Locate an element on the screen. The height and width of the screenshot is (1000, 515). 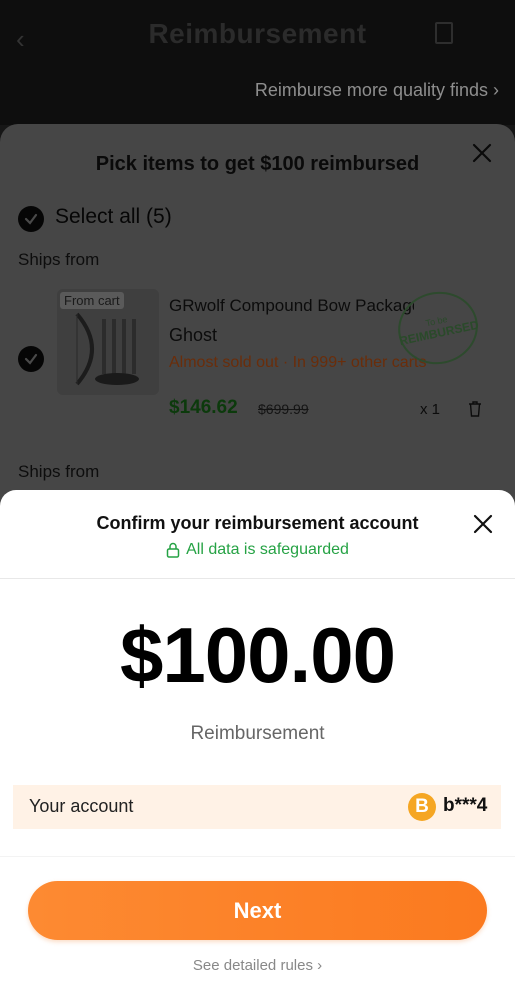
safeguard-row: All data is safeguarded is located at coordinates (257, 550).